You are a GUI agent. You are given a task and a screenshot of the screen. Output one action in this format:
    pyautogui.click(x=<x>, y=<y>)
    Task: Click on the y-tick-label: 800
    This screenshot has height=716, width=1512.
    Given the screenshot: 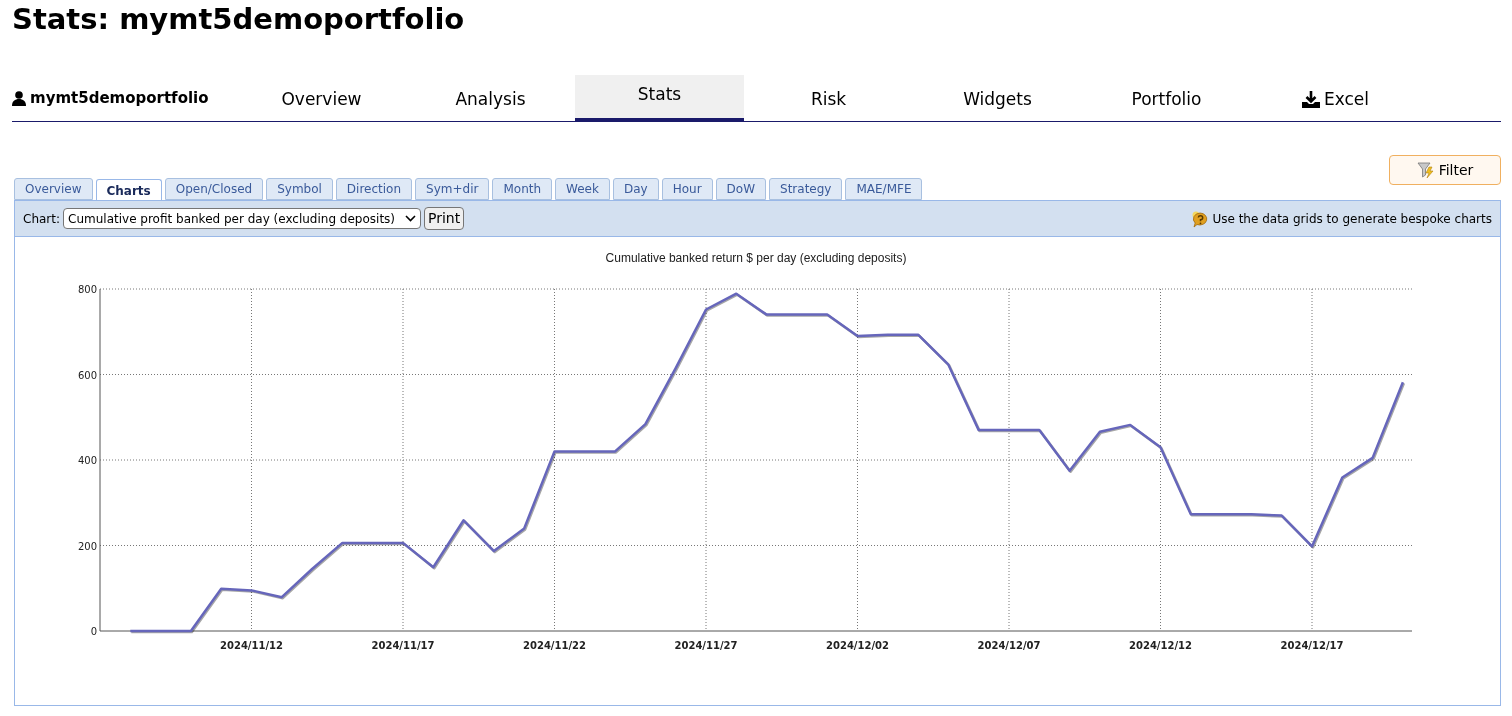 What is the action you would take?
    pyautogui.click(x=87, y=289)
    